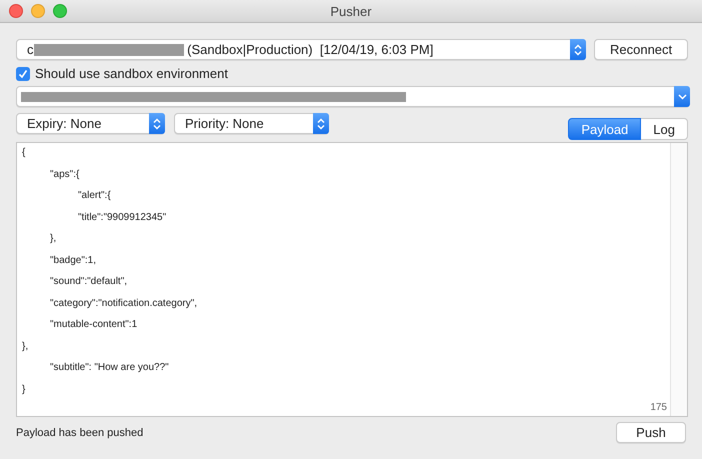  Describe the element at coordinates (88, 282) in the screenshot. I see `code-line: "sound":"default",` at that location.